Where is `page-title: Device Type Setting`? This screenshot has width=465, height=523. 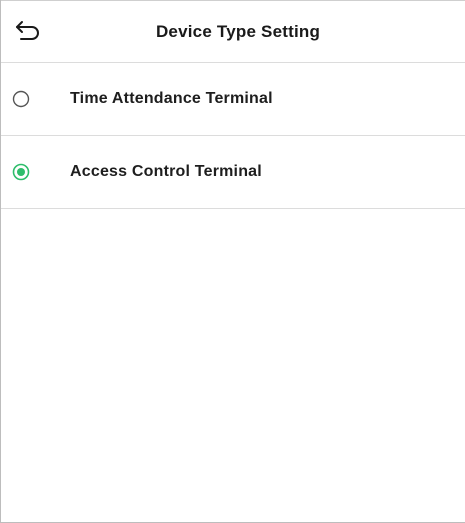
page-title: Device Type Setting is located at coordinates (238, 31).